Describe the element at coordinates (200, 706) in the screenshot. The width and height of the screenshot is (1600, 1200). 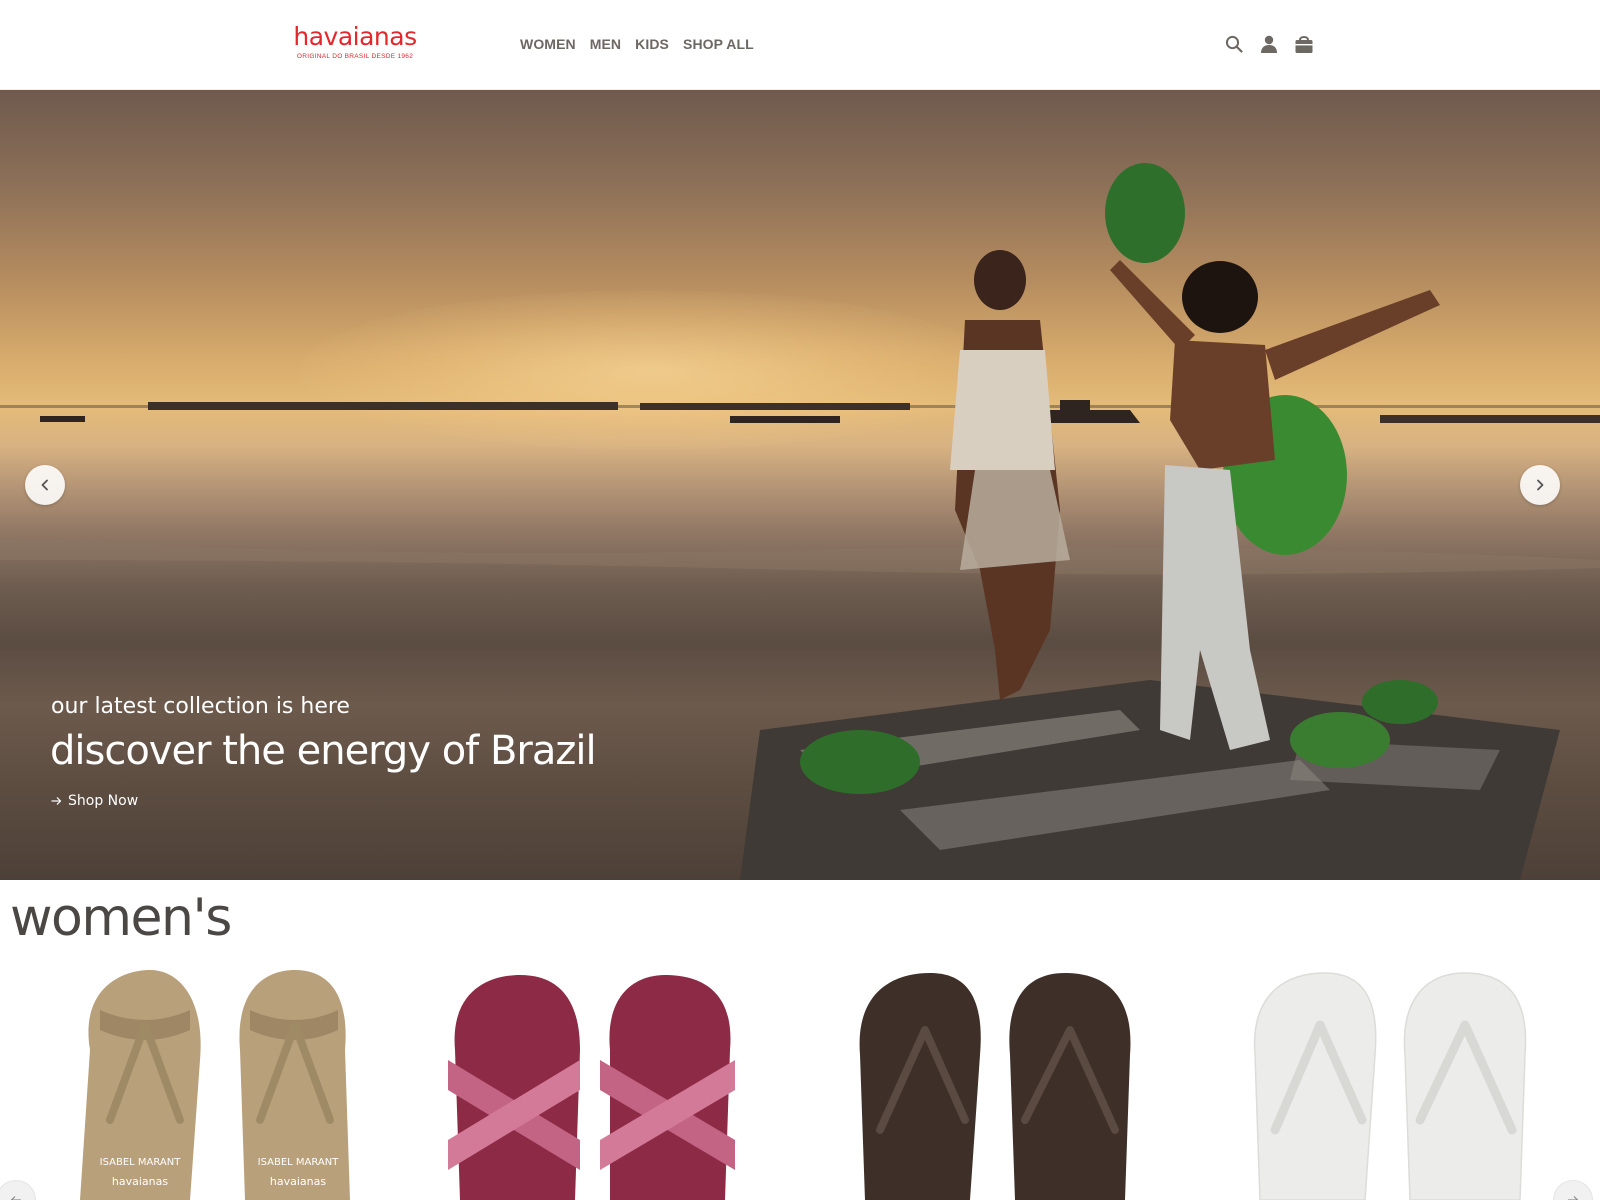
I see `hero-subtitle: our latest collection is here` at that location.